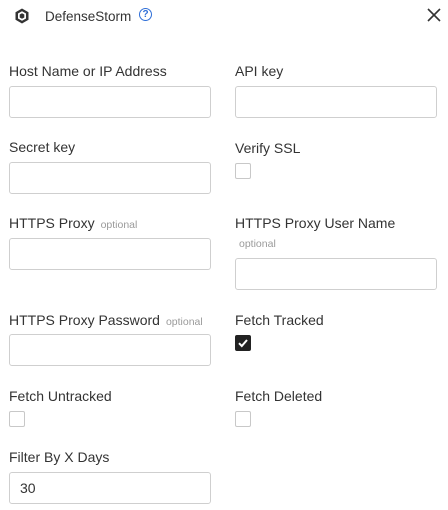 The width and height of the screenshot is (448, 510). I want to click on question-circle-icon: ?, so click(145, 14).